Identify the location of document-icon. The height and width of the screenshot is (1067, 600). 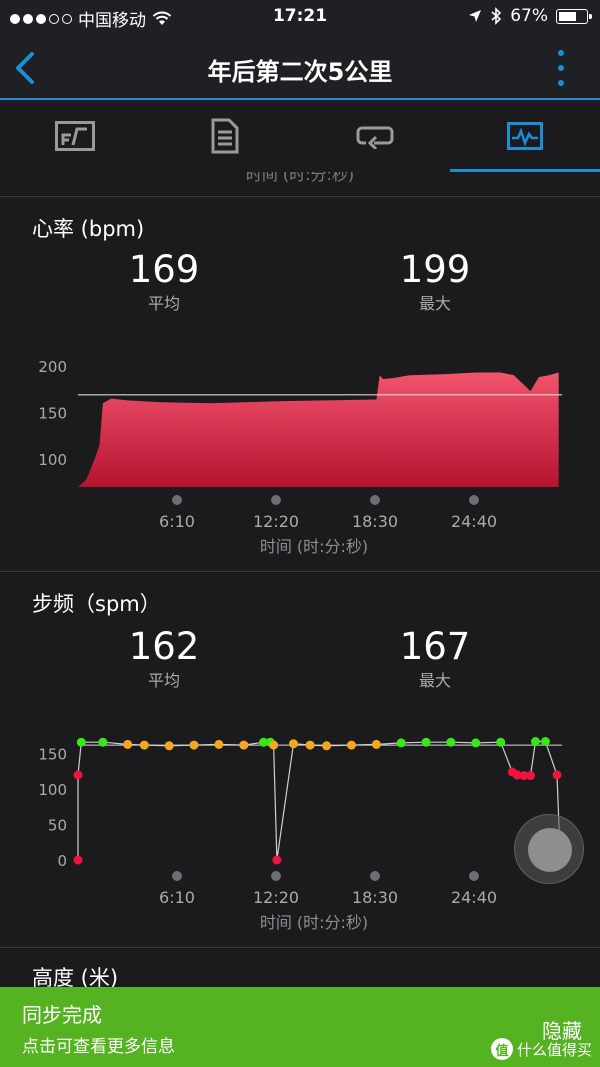
(225, 136).